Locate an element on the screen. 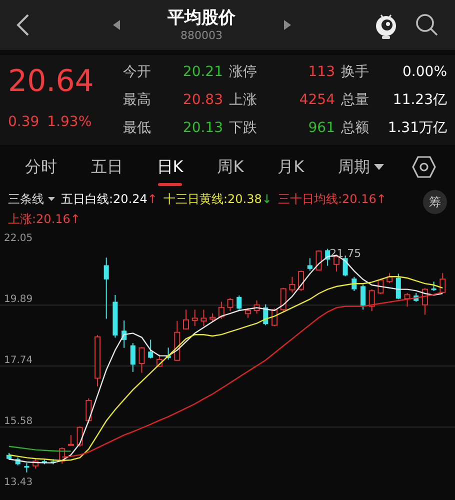 Image resolution: width=455 pixels, height=500 pixels. legend-entry: 十三日黄线:20.38↓ is located at coordinates (217, 199).